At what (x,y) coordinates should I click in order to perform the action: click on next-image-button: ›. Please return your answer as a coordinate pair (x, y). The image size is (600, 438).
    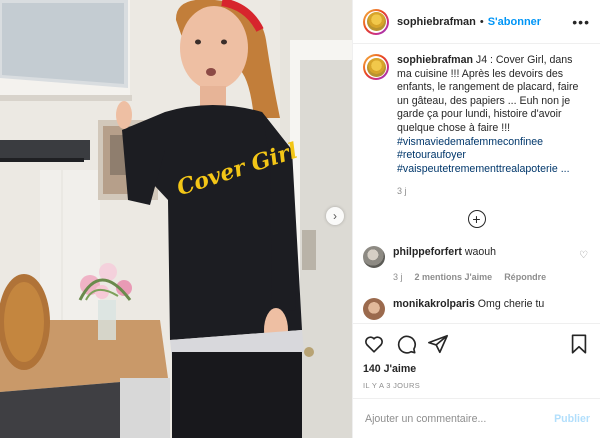
    Looking at the image, I should click on (335, 216).